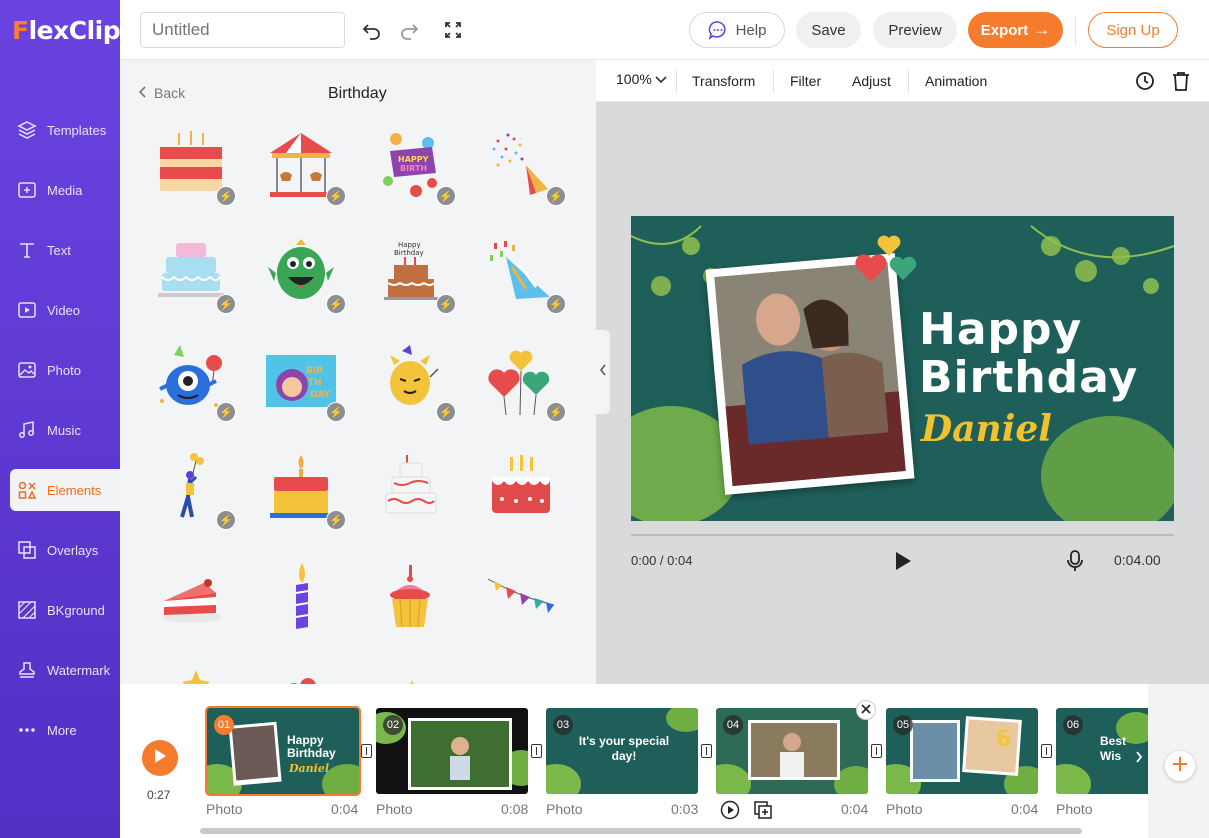  What do you see at coordinates (1073, 725) in the screenshot?
I see `clip-number: 06` at bounding box center [1073, 725].